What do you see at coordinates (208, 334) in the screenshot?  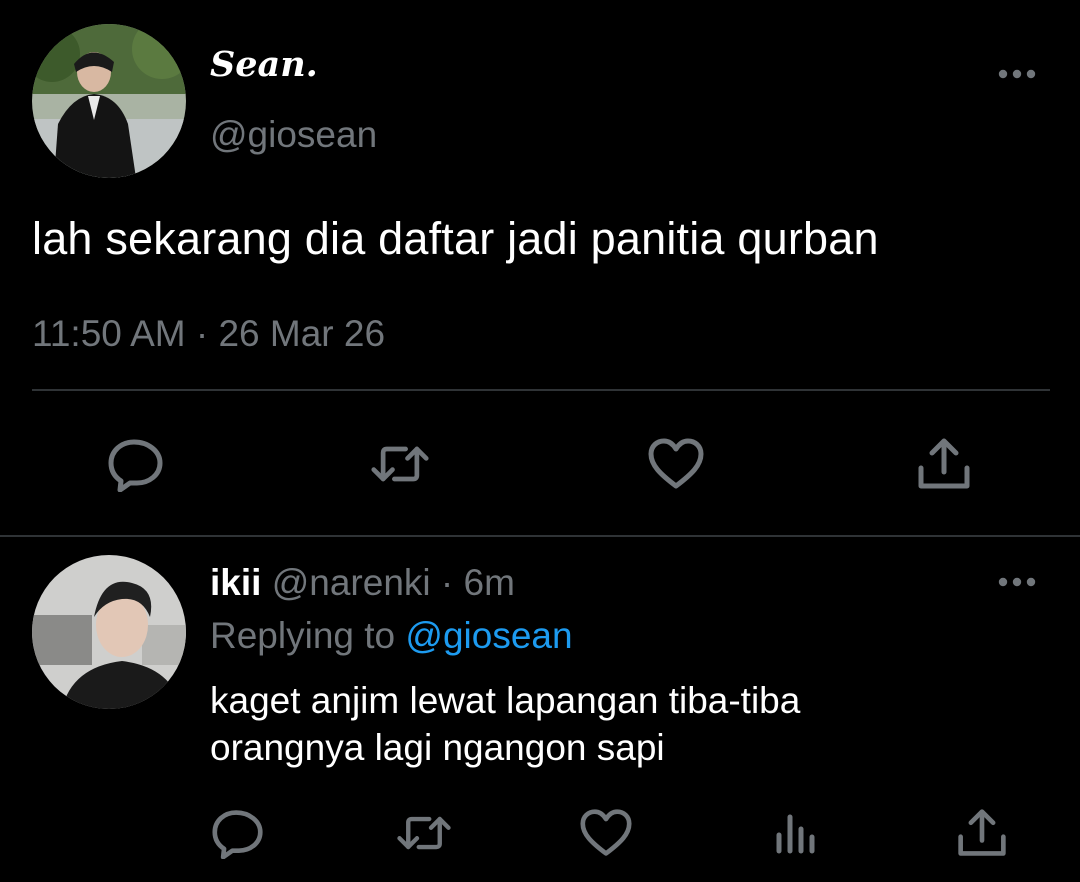 I see `main-tweet-timestamp: 11:50 AM · 26 Mar 26` at bounding box center [208, 334].